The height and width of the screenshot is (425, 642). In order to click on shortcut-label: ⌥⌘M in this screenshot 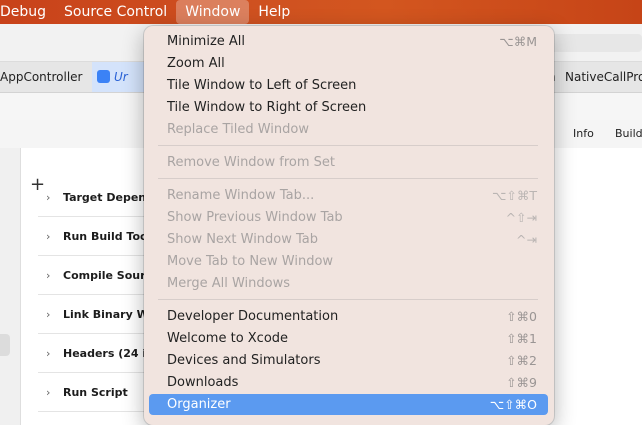, I will do `click(518, 41)`.